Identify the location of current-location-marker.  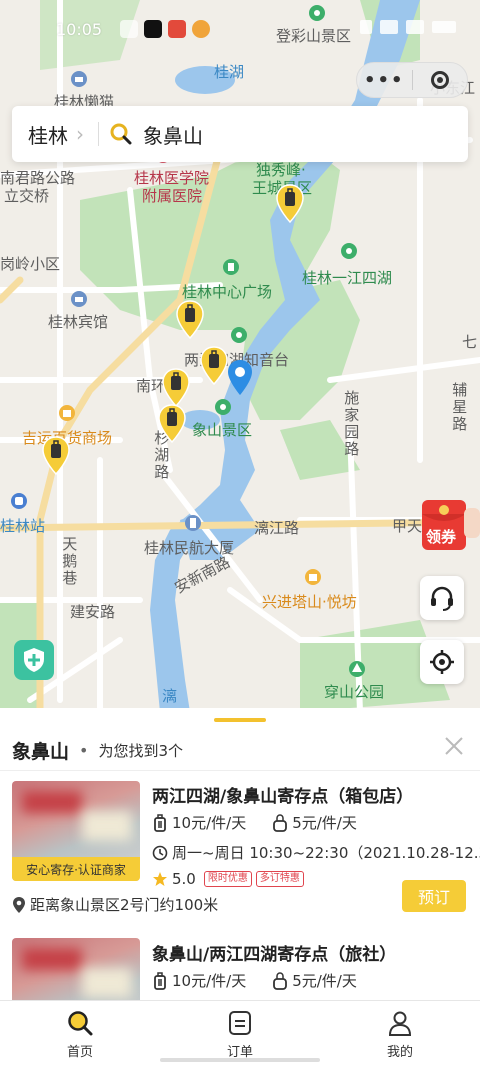
(240, 377).